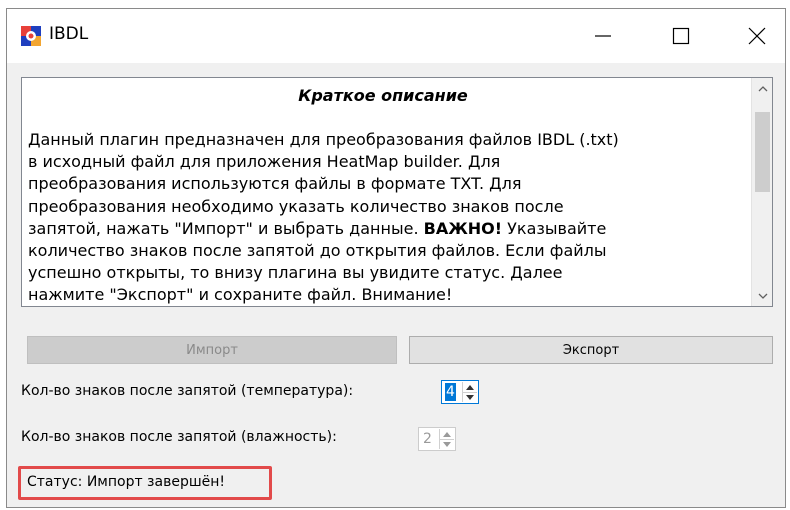 This screenshot has height=510, width=790. I want to click on minimize-icon, so click(603, 36).